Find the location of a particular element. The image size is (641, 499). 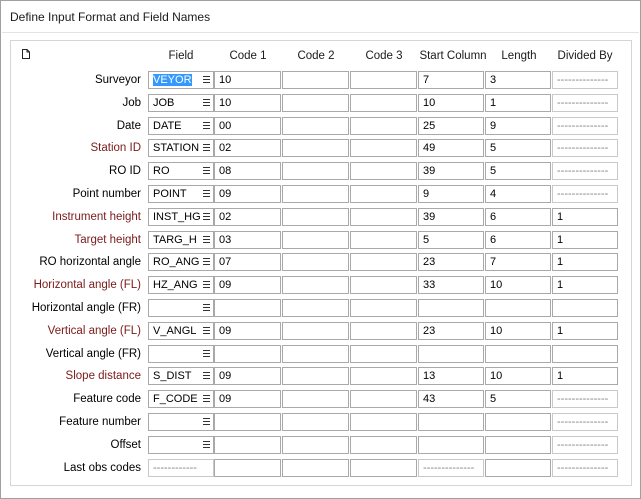

cell-code1: 08 is located at coordinates (247, 171).